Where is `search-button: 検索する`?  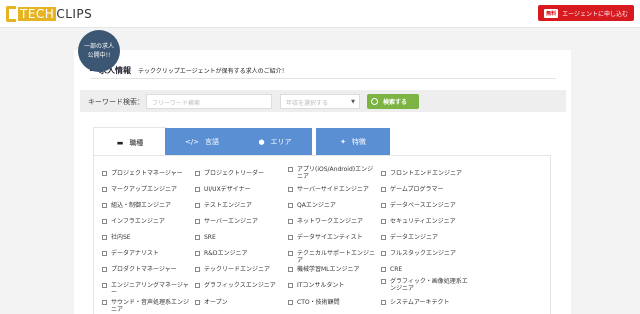 search-button: 検索する is located at coordinates (393, 101).